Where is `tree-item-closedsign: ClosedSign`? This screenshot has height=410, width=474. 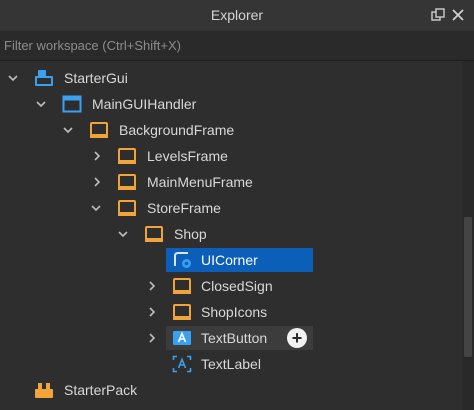 tree-item-closedsign: ClosedSign is located at coordinates (231, 286).